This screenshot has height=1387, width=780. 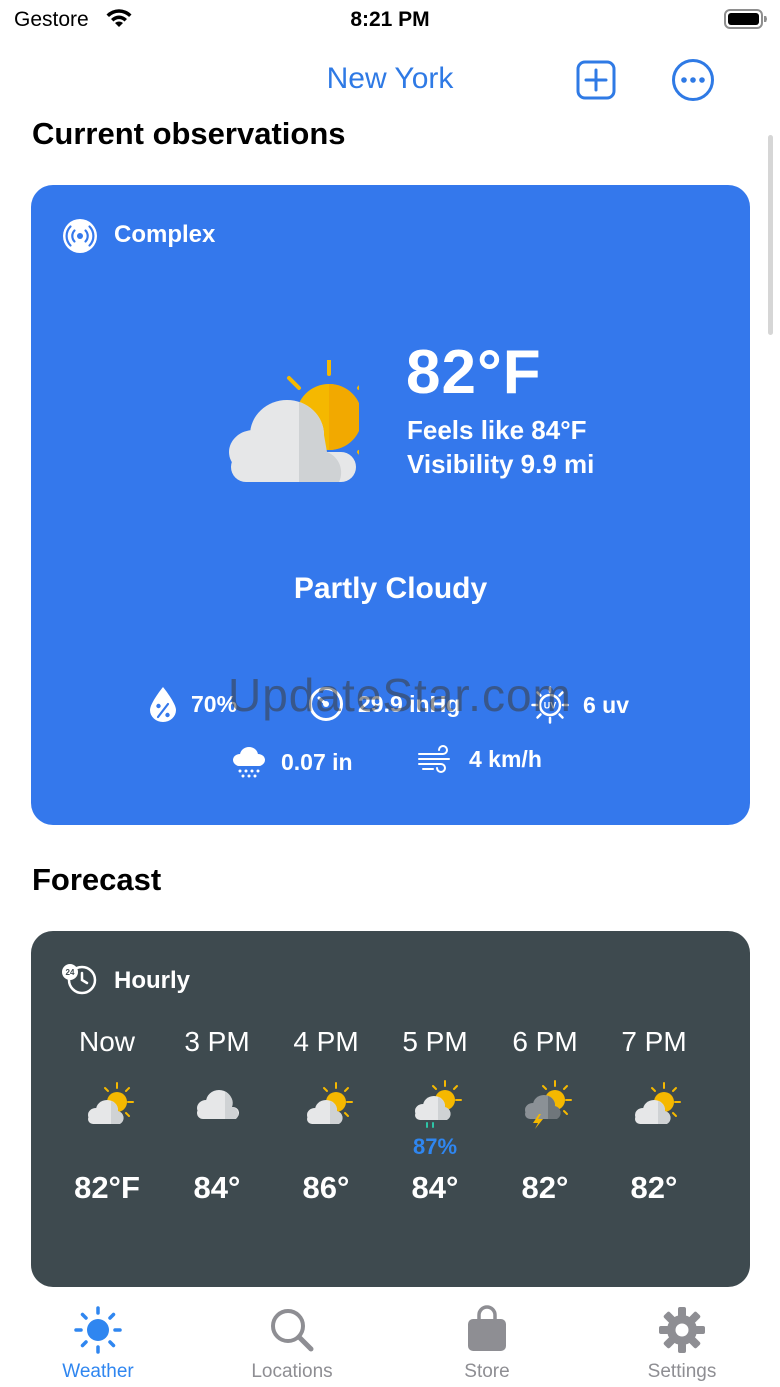 What do you see at coordinates (501, 464) in the screenshot?
I see `visibility: Visibility 9.9 mi` at bounding box center [501, 464].